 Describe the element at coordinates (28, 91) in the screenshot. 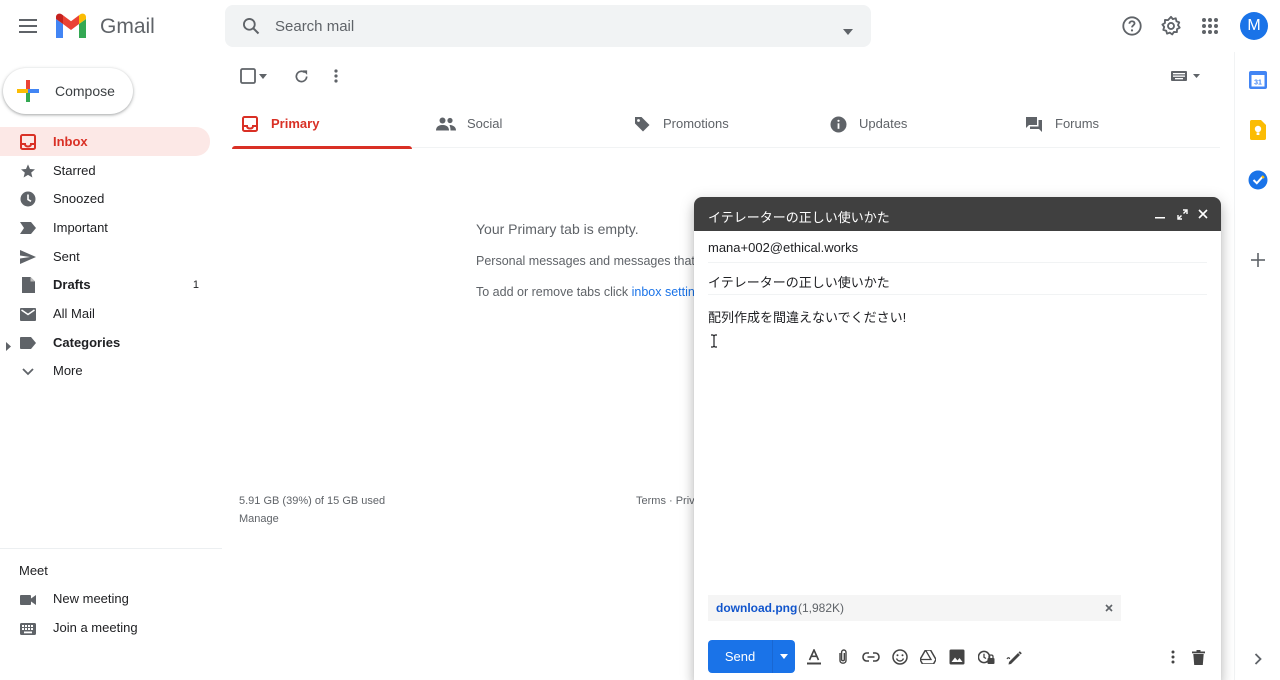

I see `compose-plus-icon` at that location.